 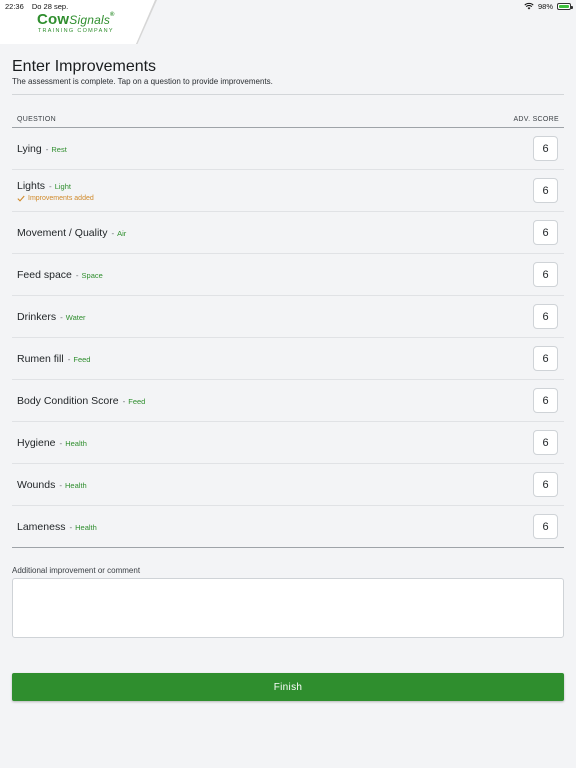 I want to click on question-cell: Lameness - Health, so click(x=57, y=527).